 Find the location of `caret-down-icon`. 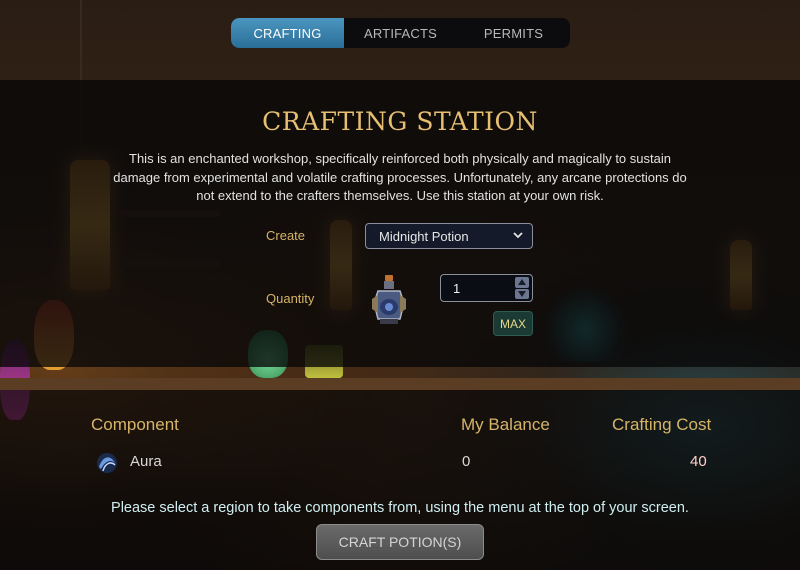

caret-down-icon is located at coordinates (522, 293).